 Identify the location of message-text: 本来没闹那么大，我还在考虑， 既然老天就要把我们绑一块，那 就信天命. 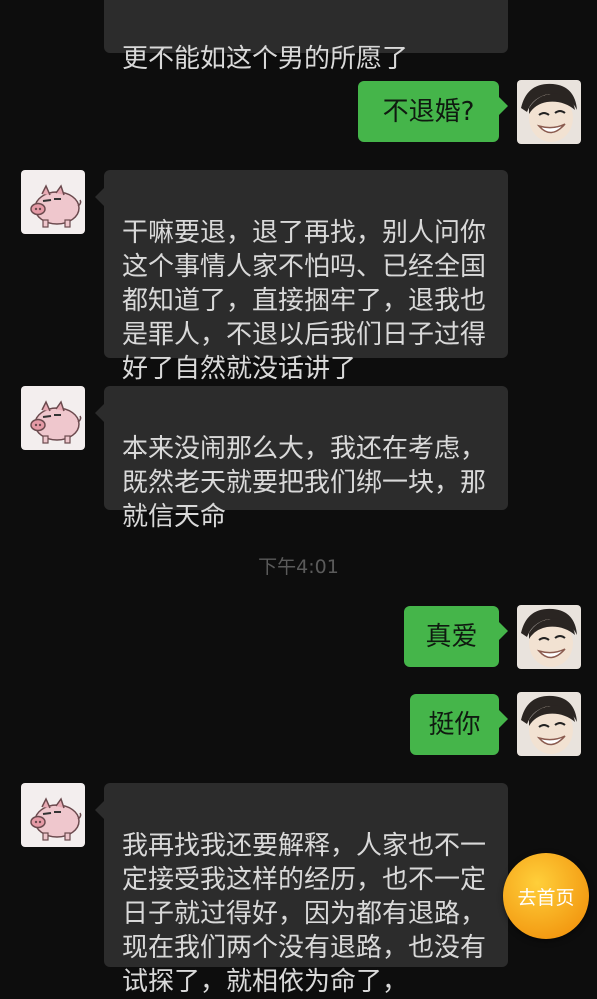
(304, 483).